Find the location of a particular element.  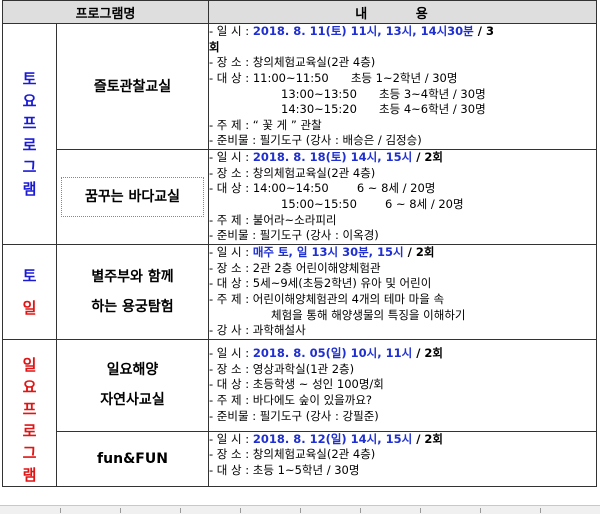

program-name-5: fun&FUN is located at coordinates (132, 459).